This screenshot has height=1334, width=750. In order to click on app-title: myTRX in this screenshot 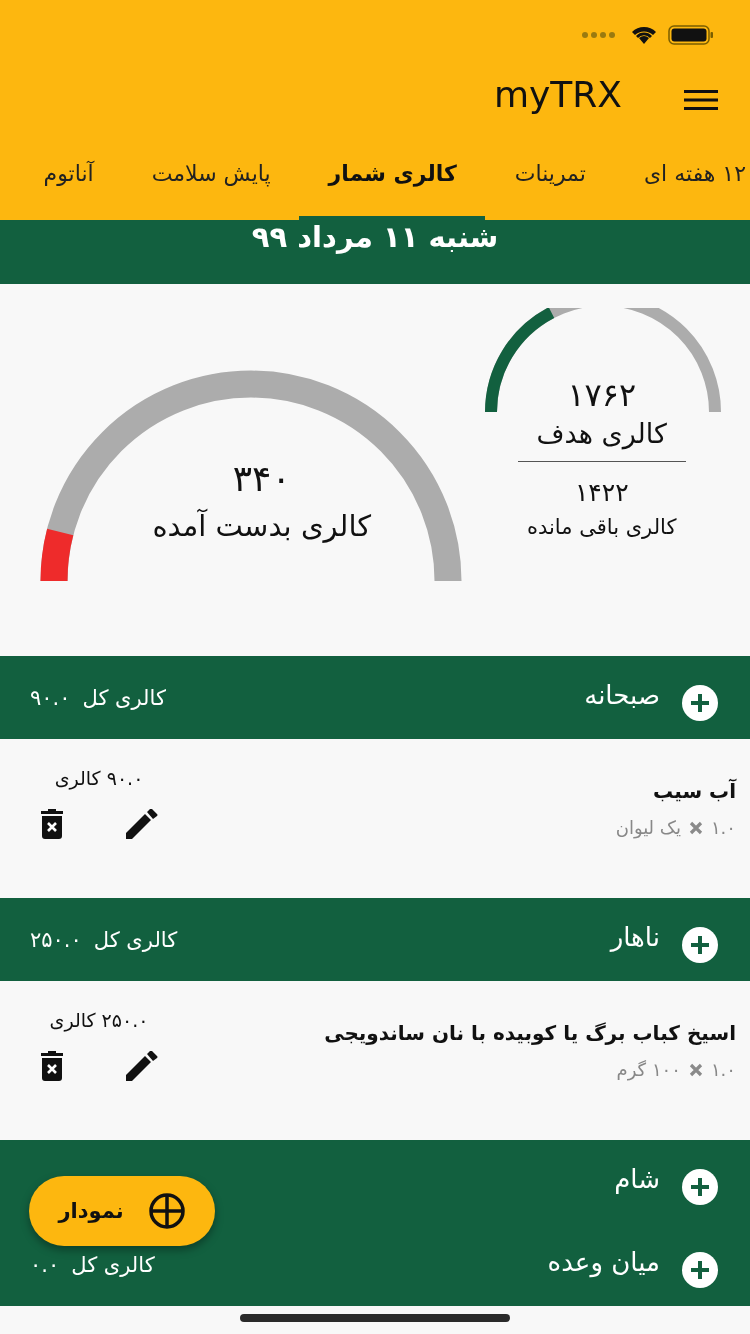, I will do `click(557, 94)`.